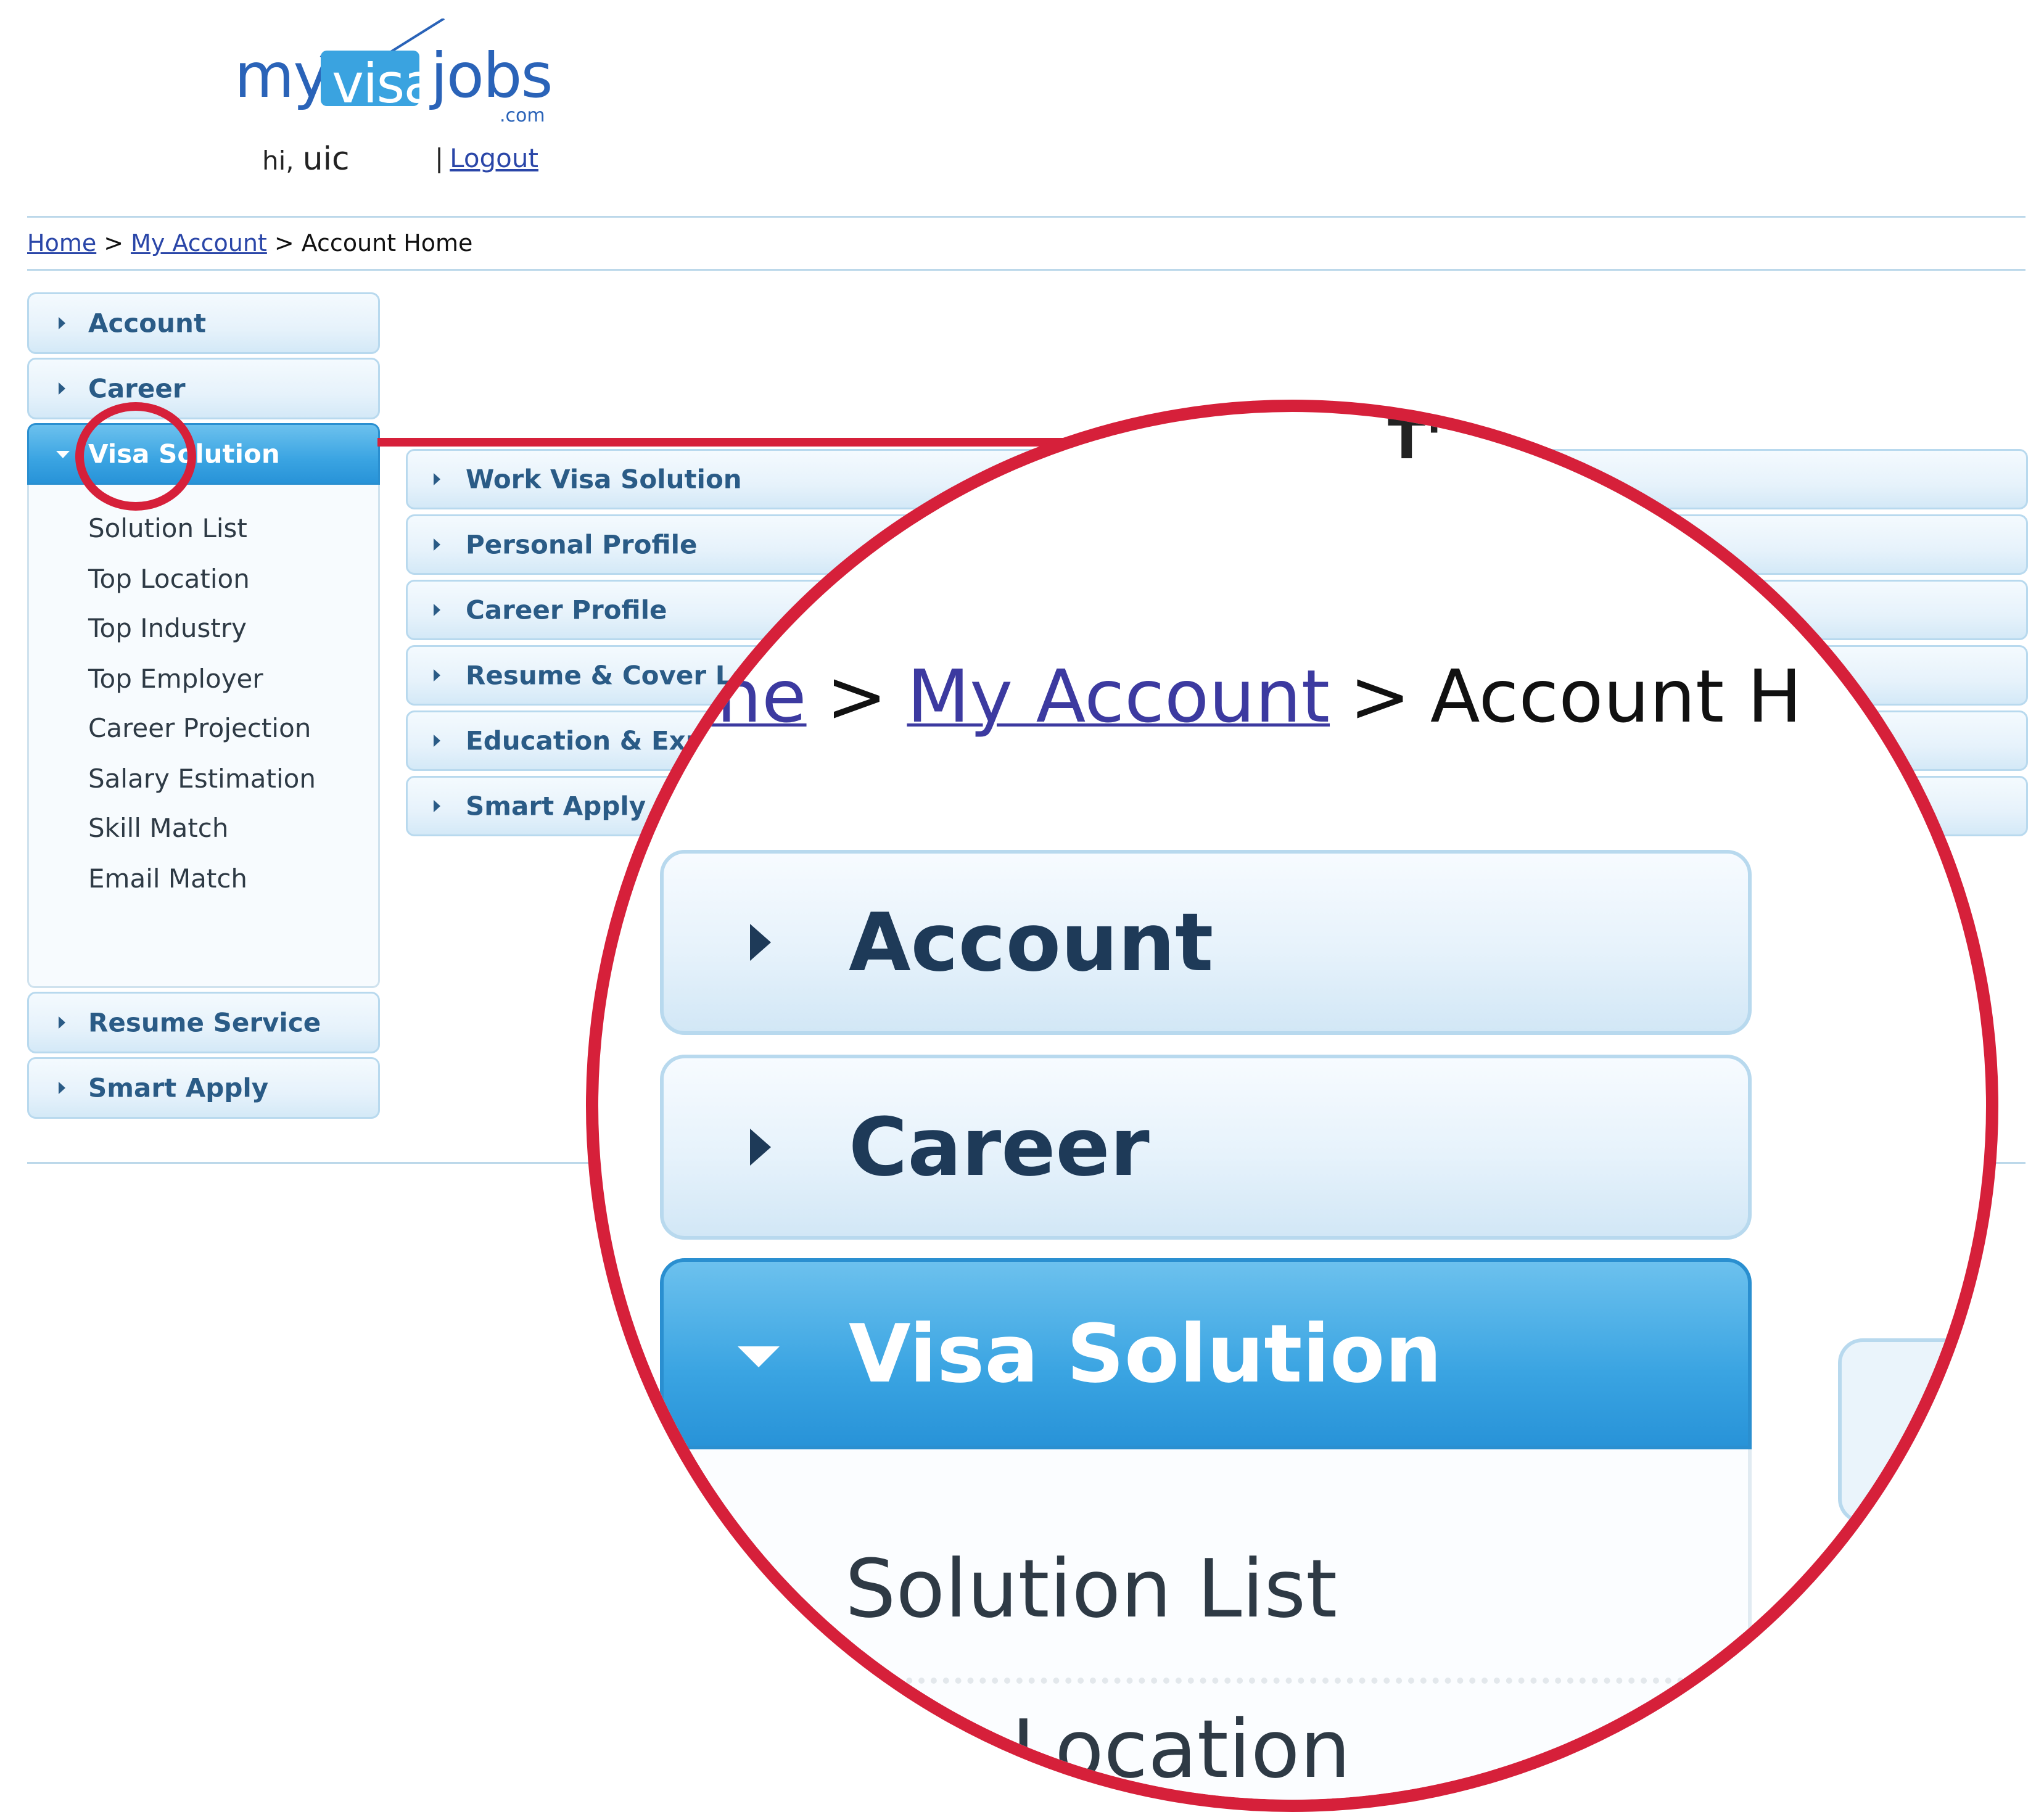  I want to click on greeting-text: hi,, so click(278, 161).